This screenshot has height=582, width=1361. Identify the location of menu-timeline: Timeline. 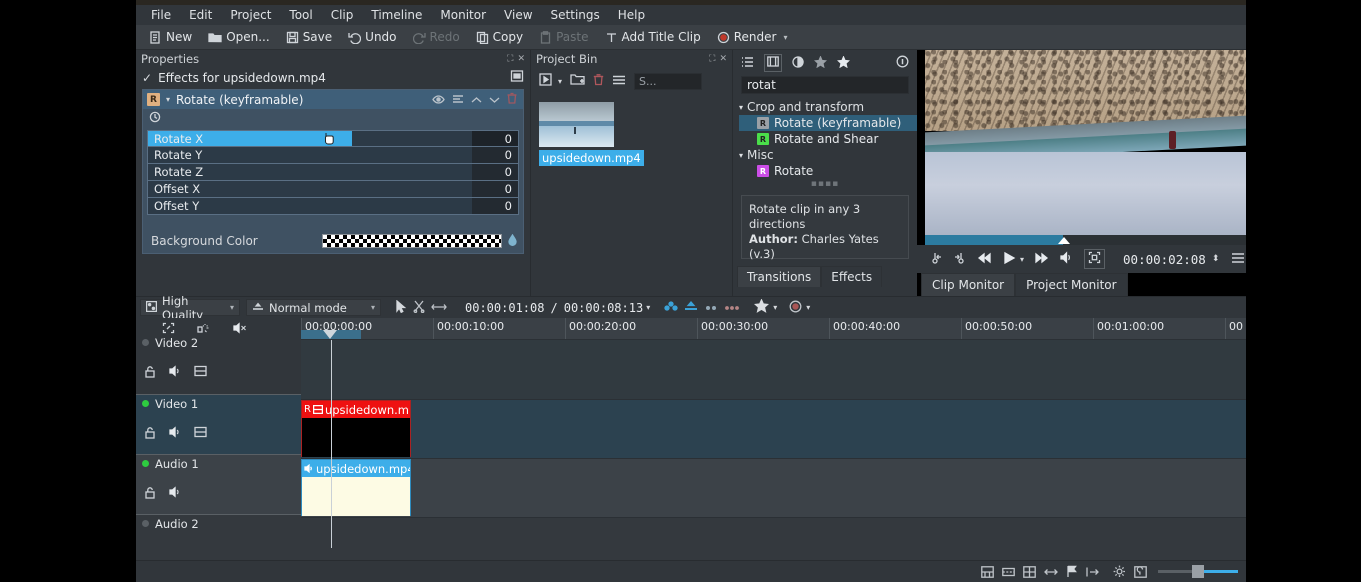
(396, 15).